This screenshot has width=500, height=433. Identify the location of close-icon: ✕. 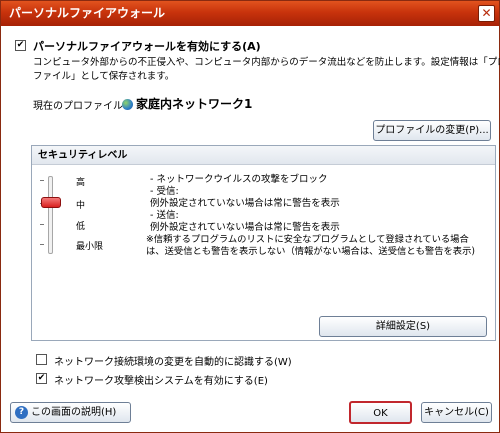
(486, 13).